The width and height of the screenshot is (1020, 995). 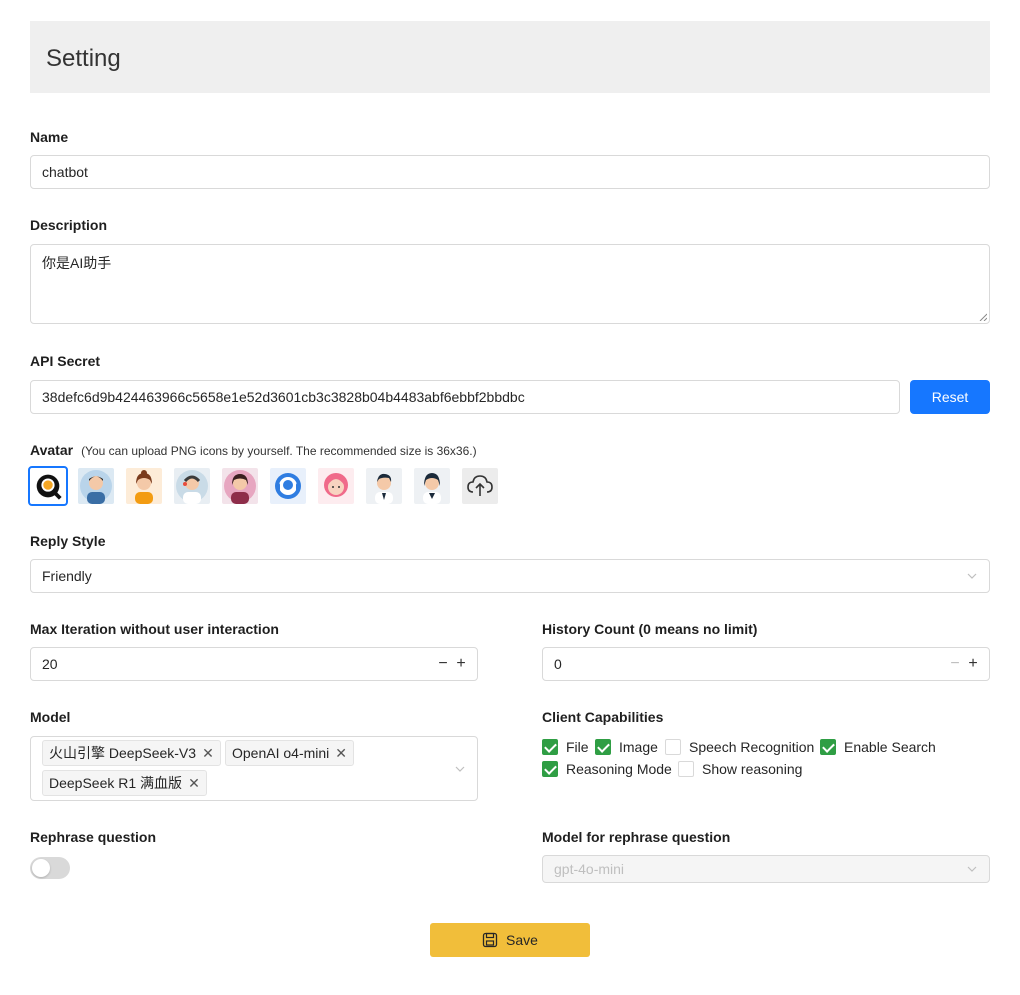 I want to click on capability-file-checkbox: File, so click(x=565, y=747).